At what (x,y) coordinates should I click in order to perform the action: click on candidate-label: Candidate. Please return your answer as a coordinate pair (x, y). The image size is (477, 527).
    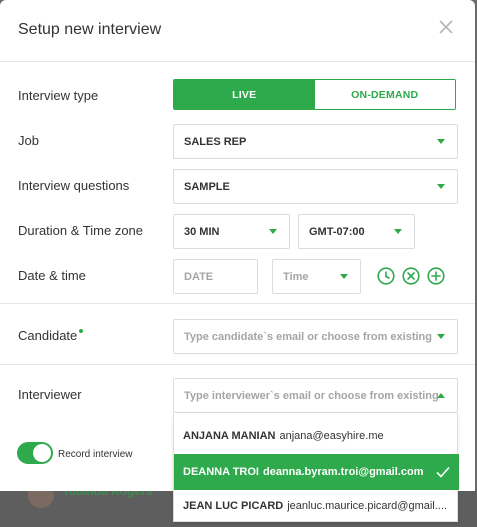
    Looking at the image, I should click on (51, 335).